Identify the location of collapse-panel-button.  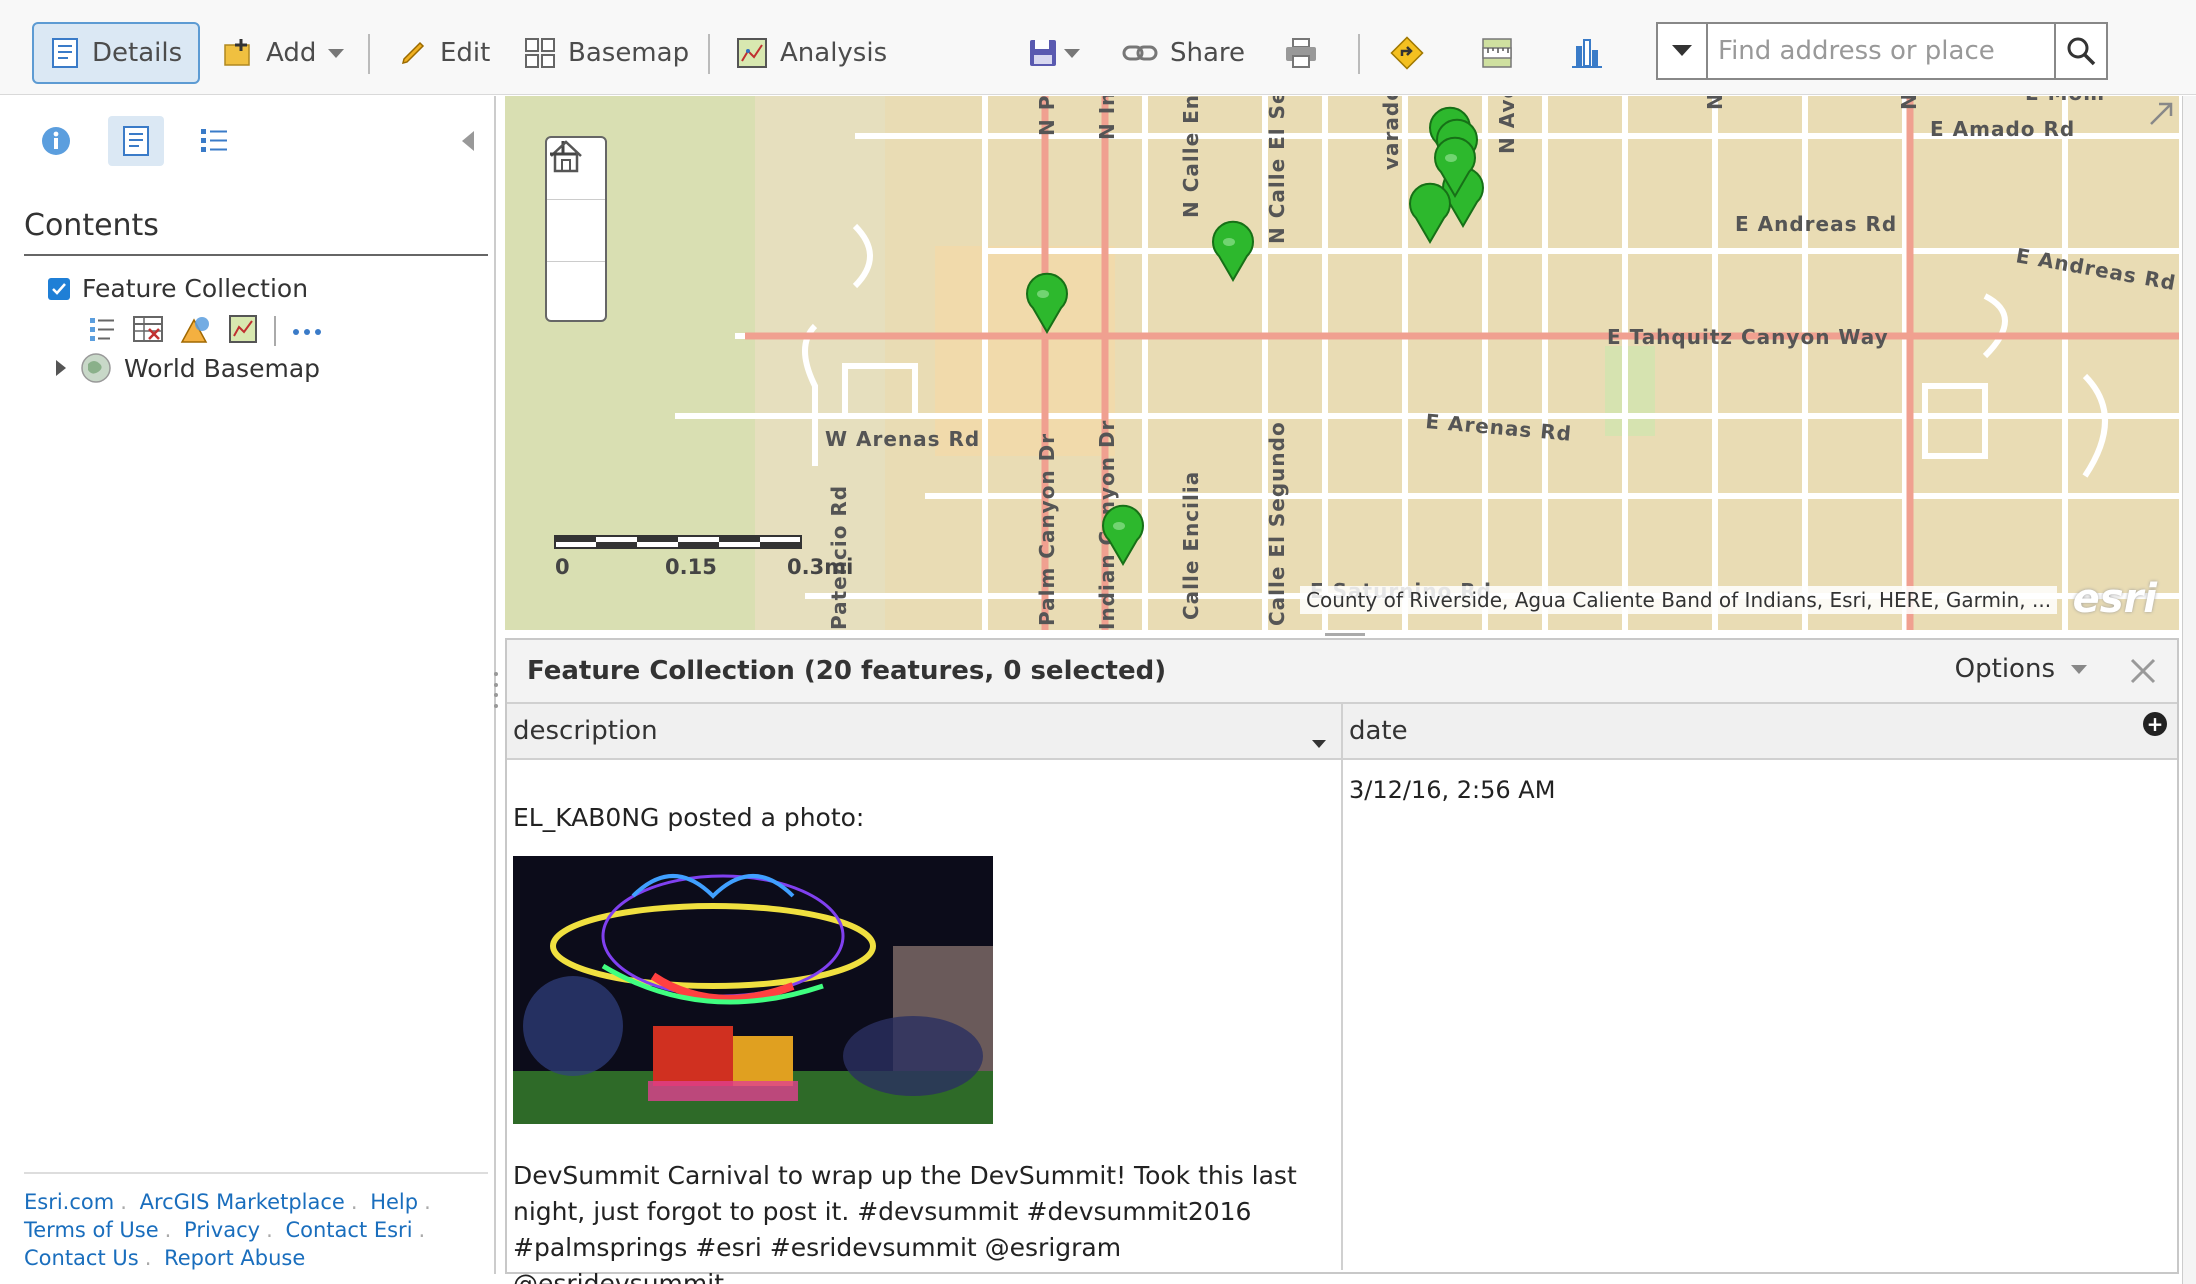
(468, 143).